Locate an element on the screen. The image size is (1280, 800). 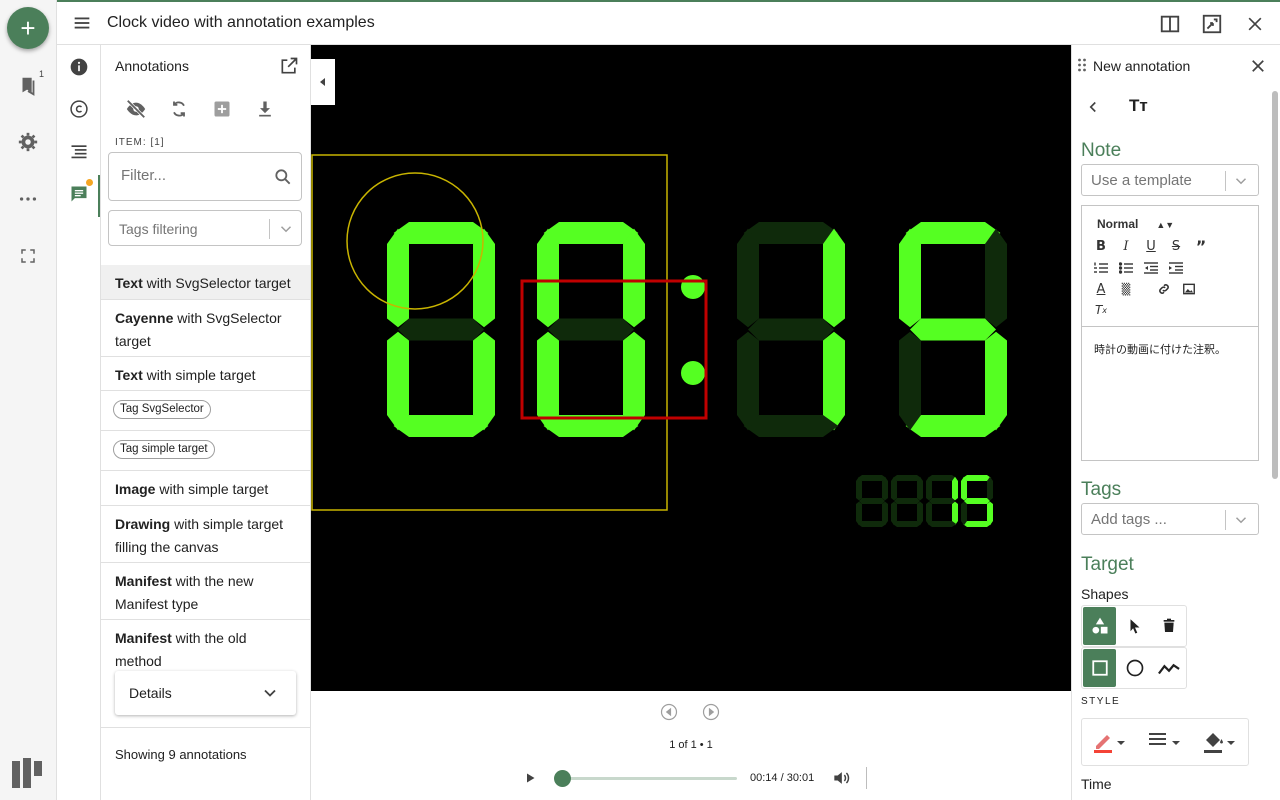
shape-mode-group is located at coordinates (1134, 626).